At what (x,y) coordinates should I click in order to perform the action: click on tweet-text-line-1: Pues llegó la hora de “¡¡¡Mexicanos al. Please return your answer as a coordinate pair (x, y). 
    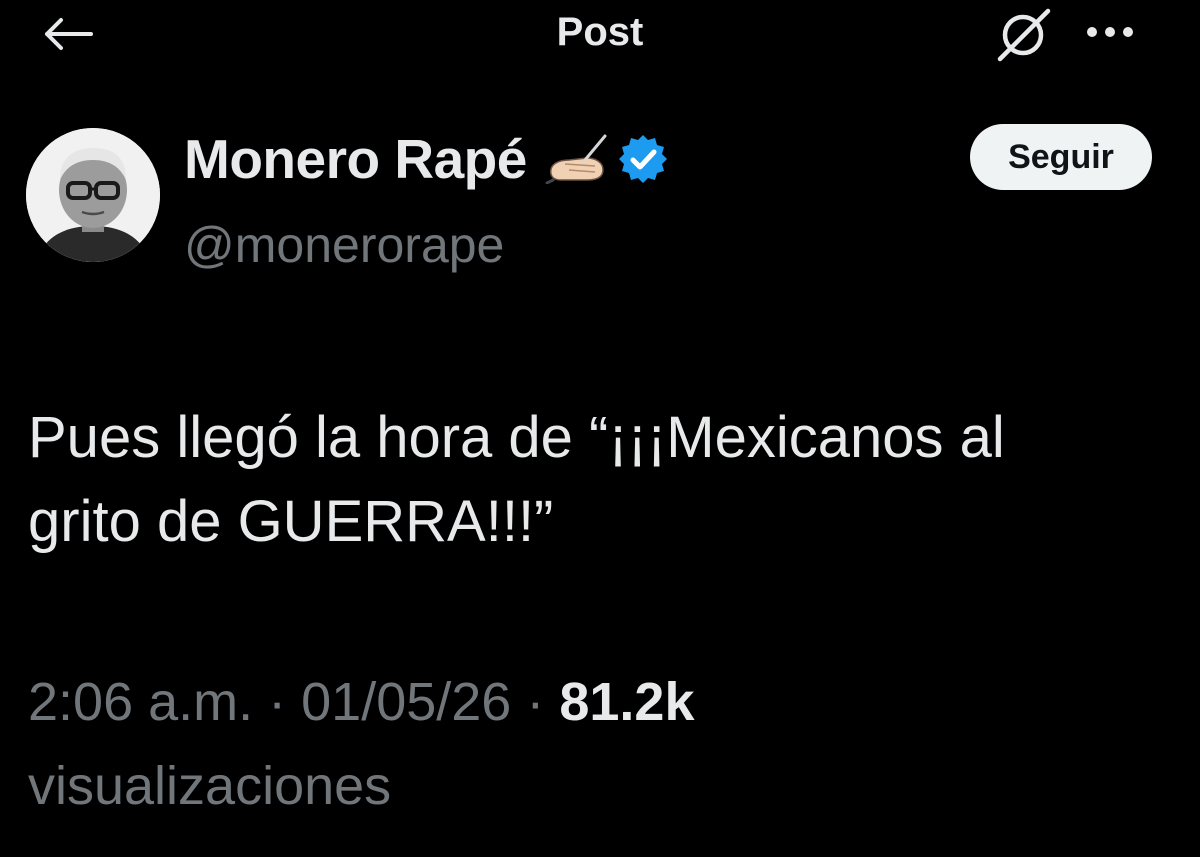
    Looking at the image, I should click on (516, 437).